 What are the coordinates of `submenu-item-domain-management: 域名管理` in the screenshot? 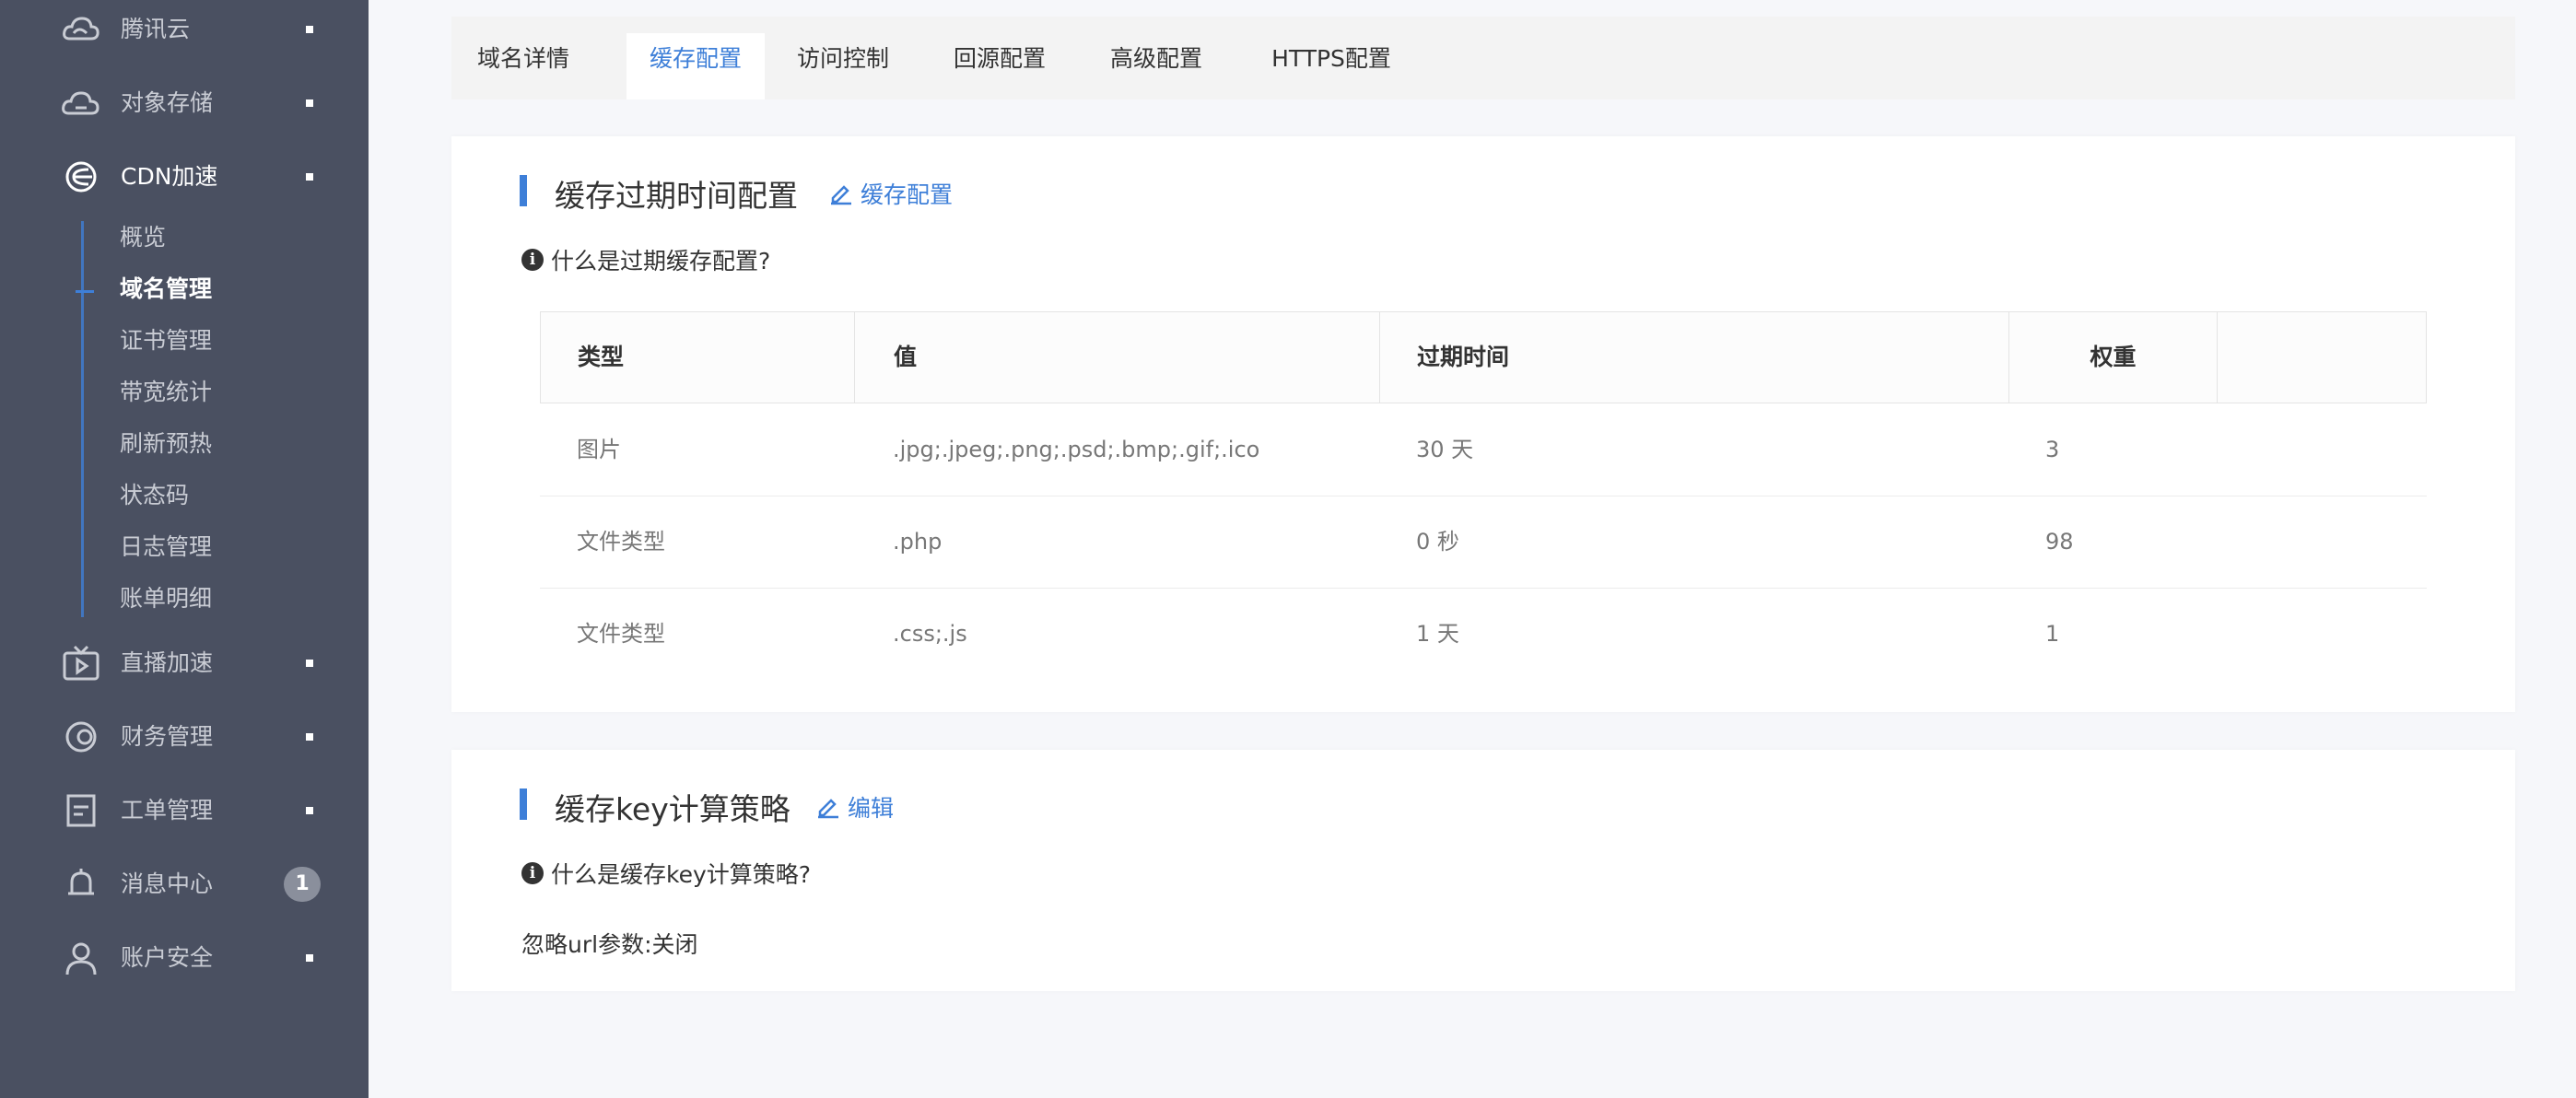 It's located at (166, 289).